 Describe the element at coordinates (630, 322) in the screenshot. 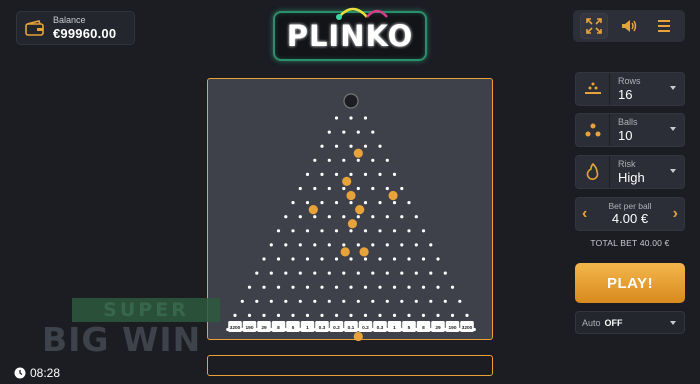

I see `auto-select: Auto OFF` at that location.